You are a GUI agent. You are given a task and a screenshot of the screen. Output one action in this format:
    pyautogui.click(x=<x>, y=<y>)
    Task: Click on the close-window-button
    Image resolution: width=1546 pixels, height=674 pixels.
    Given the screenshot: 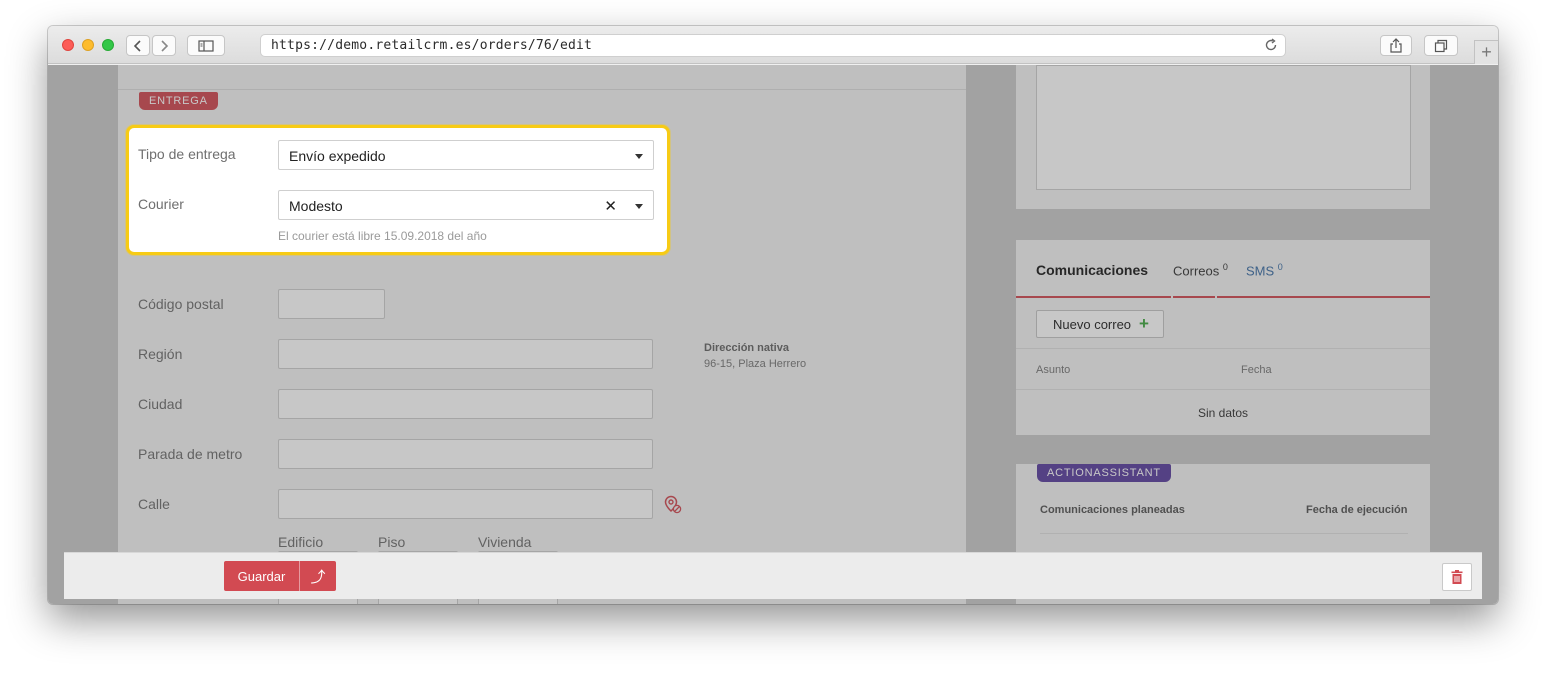 What is the action you would take?
    pyautogui.click(x=68, y=45)
    